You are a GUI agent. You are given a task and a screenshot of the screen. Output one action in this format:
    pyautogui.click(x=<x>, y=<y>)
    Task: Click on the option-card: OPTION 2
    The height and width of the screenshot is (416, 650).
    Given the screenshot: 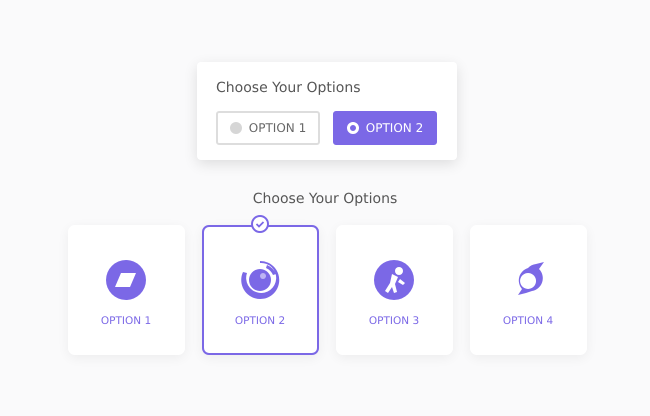 What is the action you would take?
    pyautogui.click(x=260, y=290)
    